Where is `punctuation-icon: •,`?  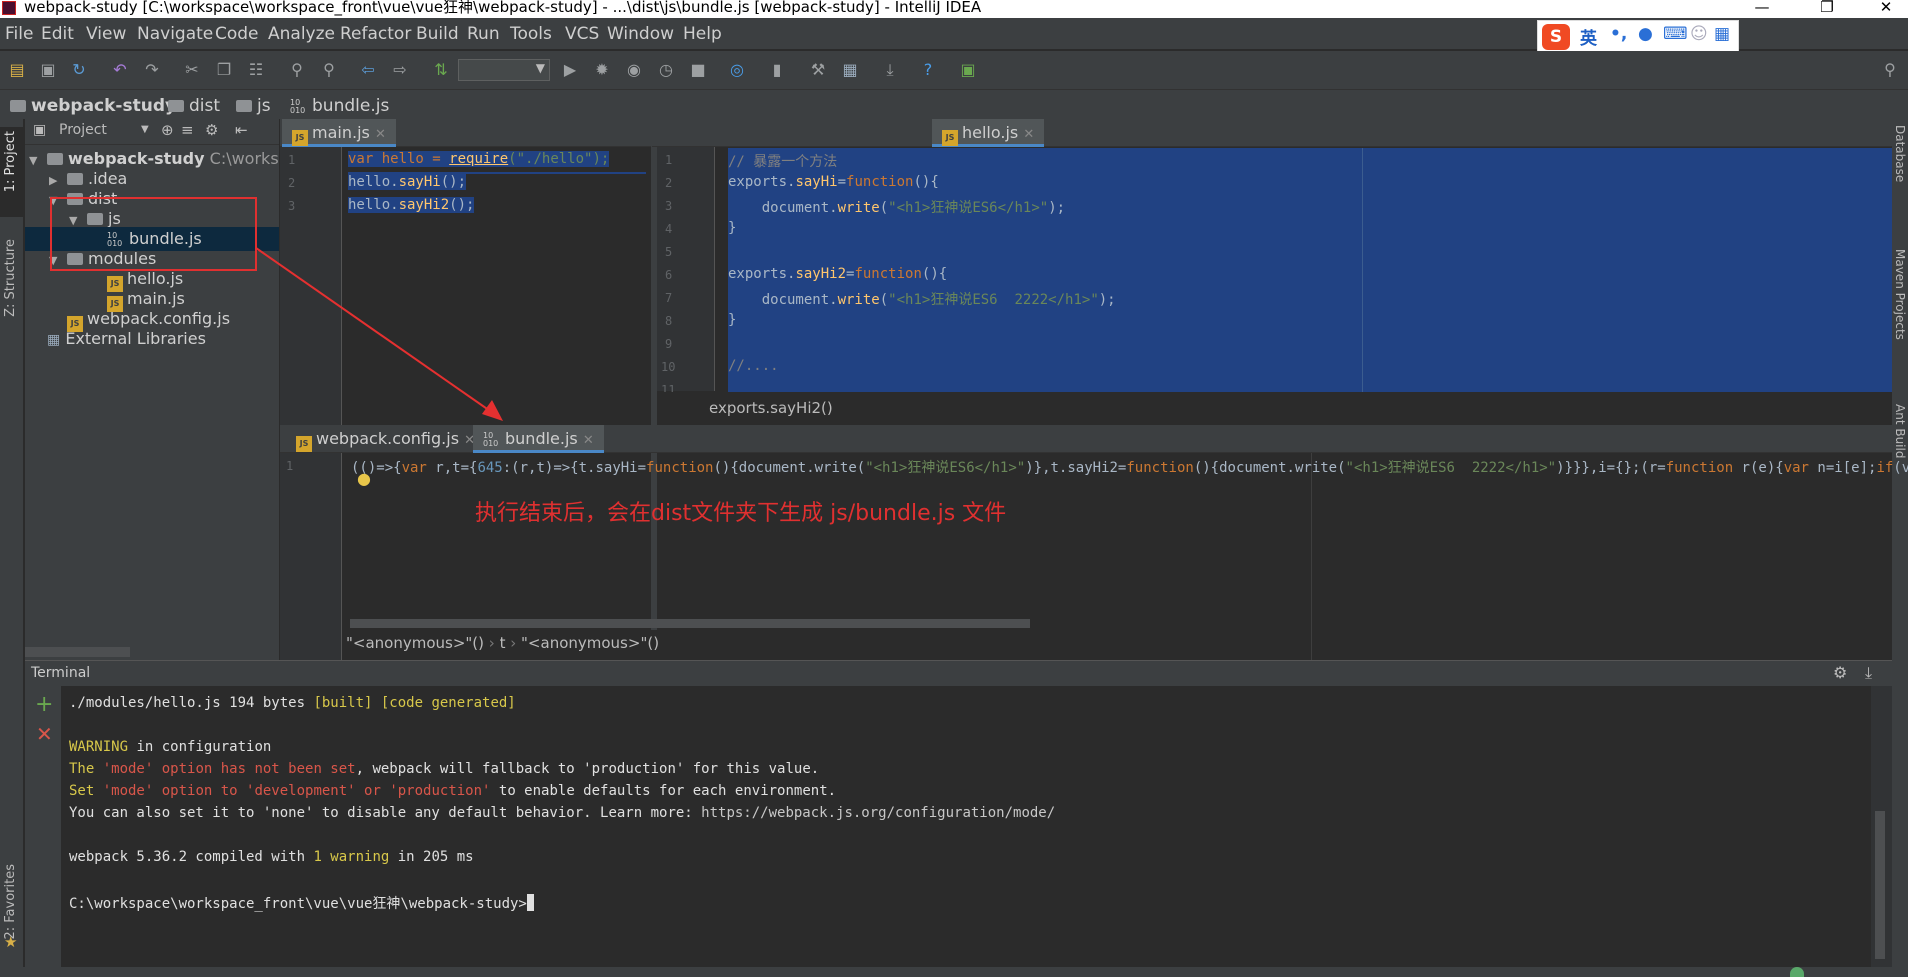
punctuation-icon: •, is located at coordinates (1618, 34).